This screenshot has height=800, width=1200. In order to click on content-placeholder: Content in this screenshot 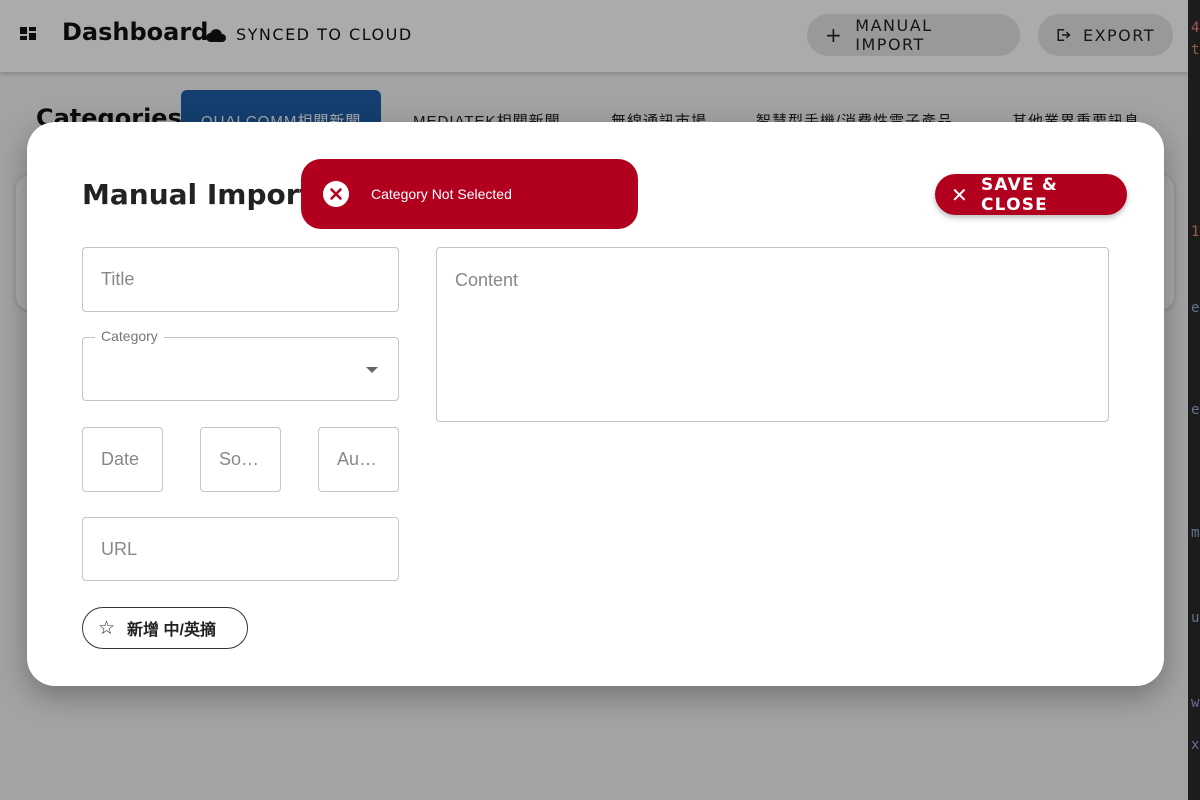, I will do `click(487, 280)`.